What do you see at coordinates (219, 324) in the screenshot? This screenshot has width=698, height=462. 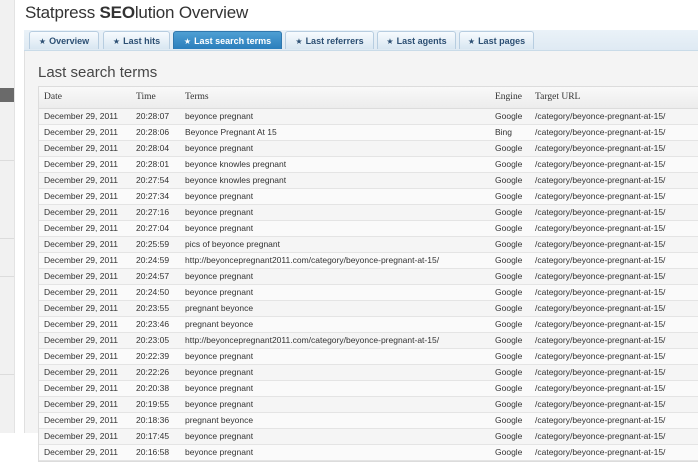 I see `cell-terms: pregnant beyonce` at bounding box center [219, 324].